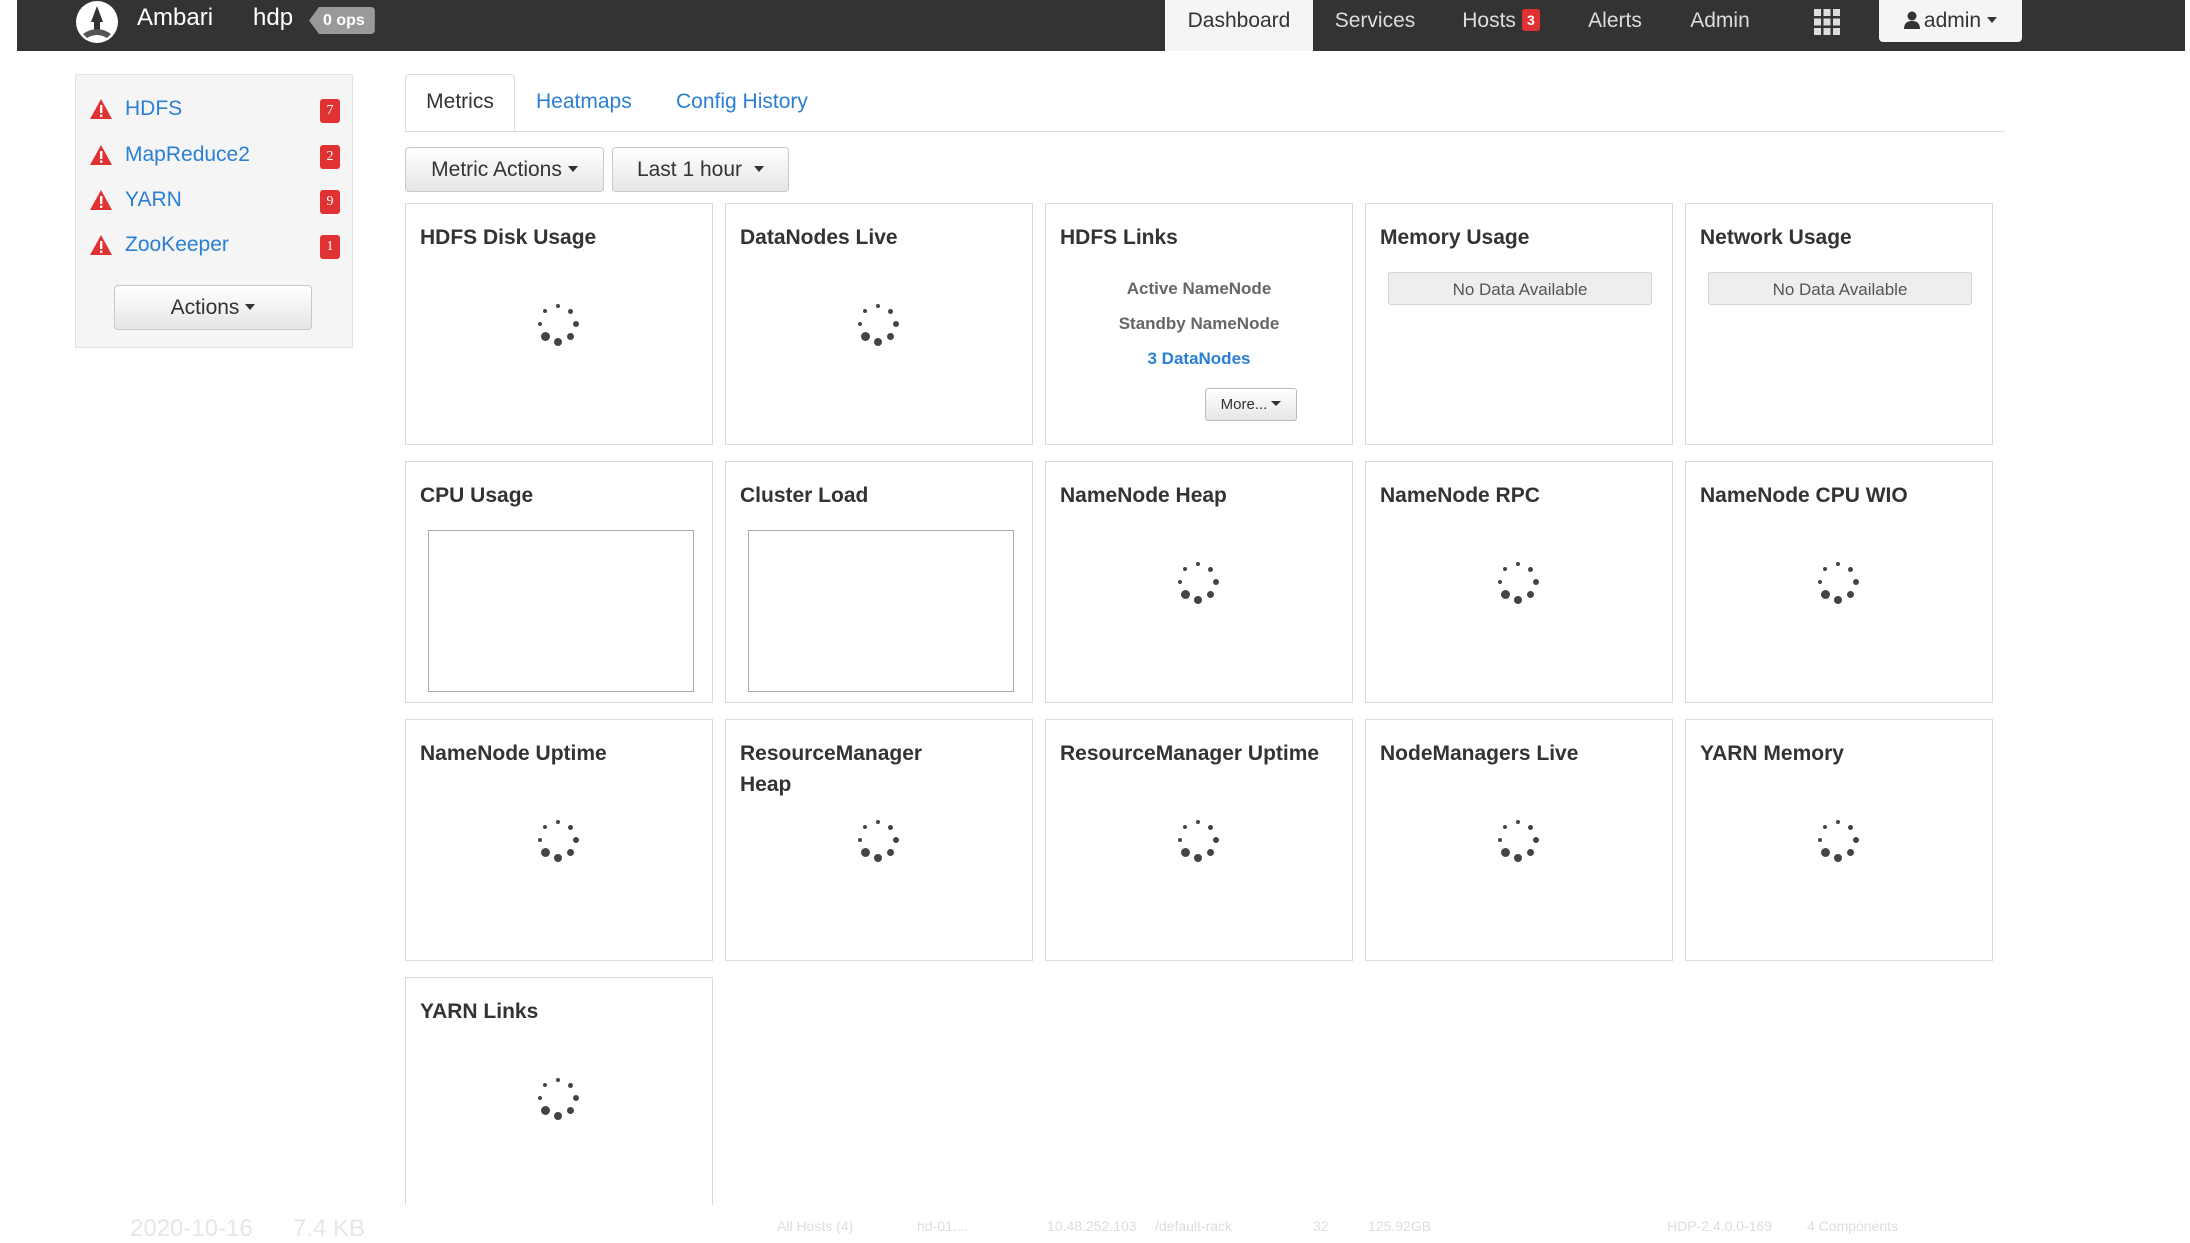 The height and width of the screenshot is (1243, 2190). I want to click on widget-nodemanagers-live: NodeManagers Live, so click(1519, 840).